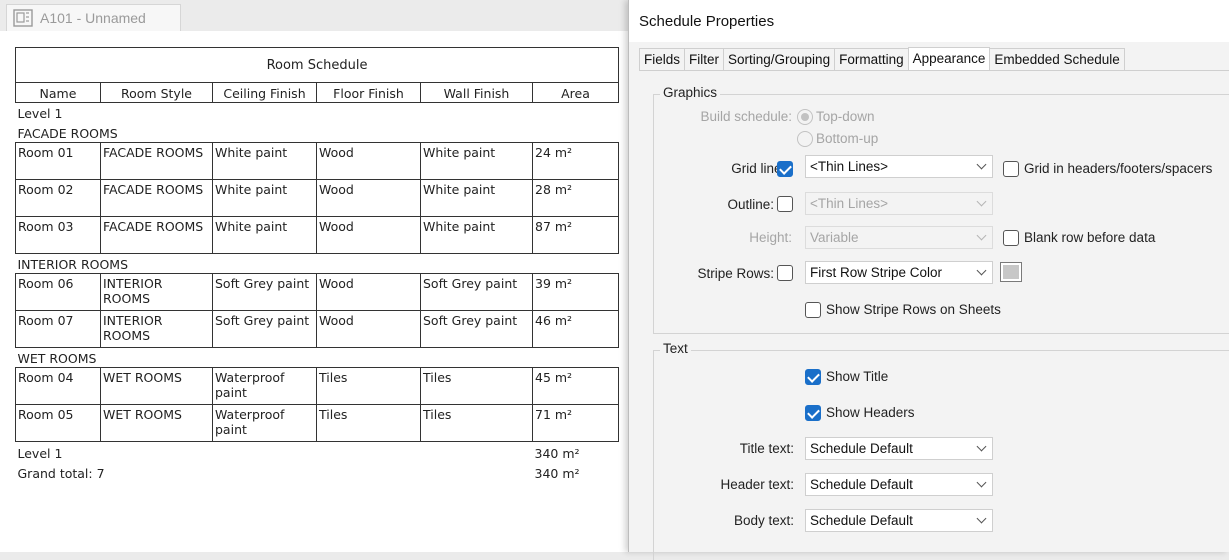 Image resolution: width=1229 pixels, height=560 pixels. Describe the element at coordinates (899, 166) in the screenshot. I see `grid-lines-dropdown: <Thin Lines>` at that location.